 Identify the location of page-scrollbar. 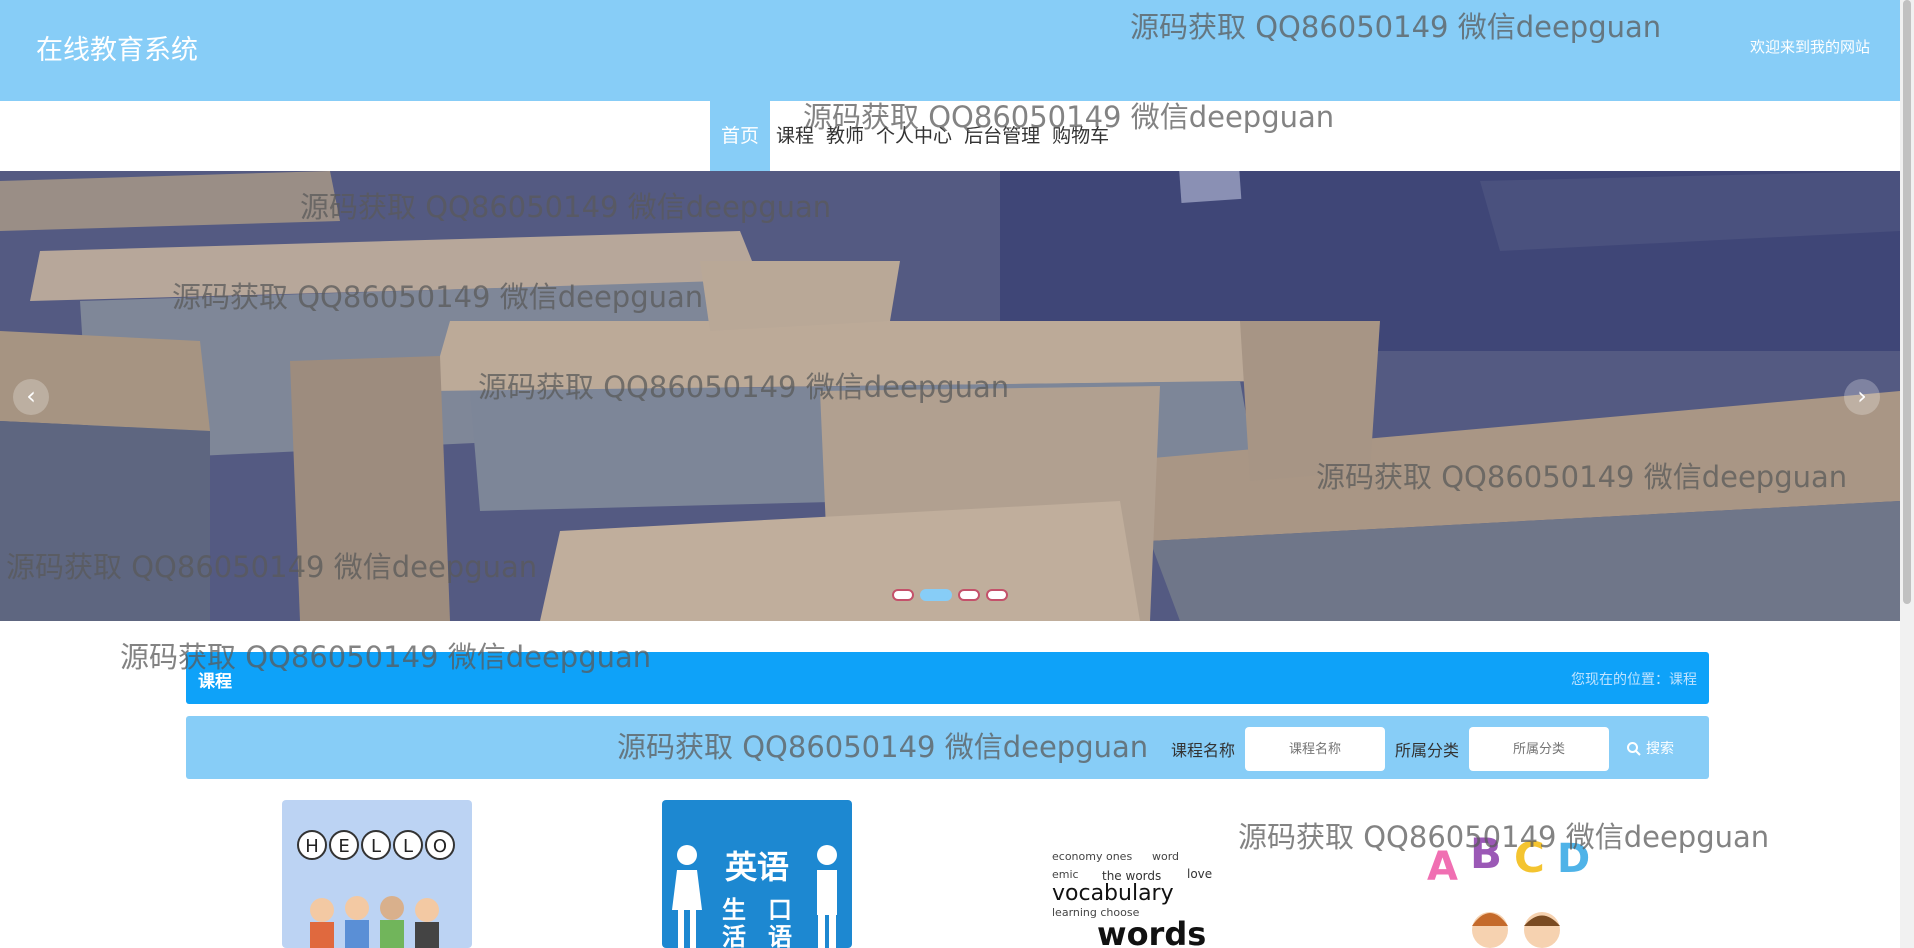
(1907, 474).